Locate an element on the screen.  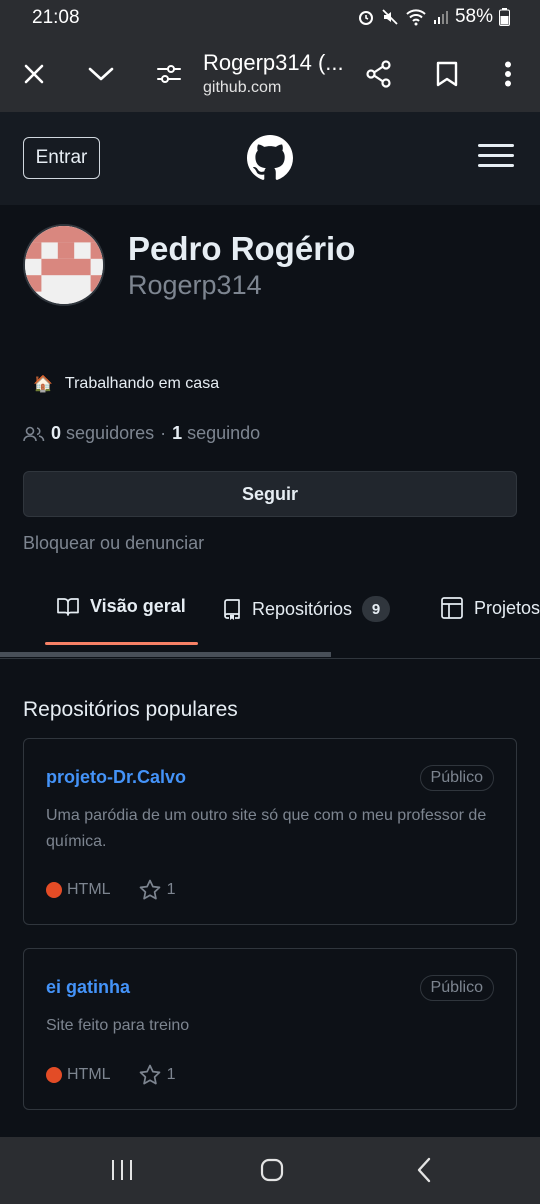
tab-repositories: Repositórios 9 is located at coordinates (306, 609).